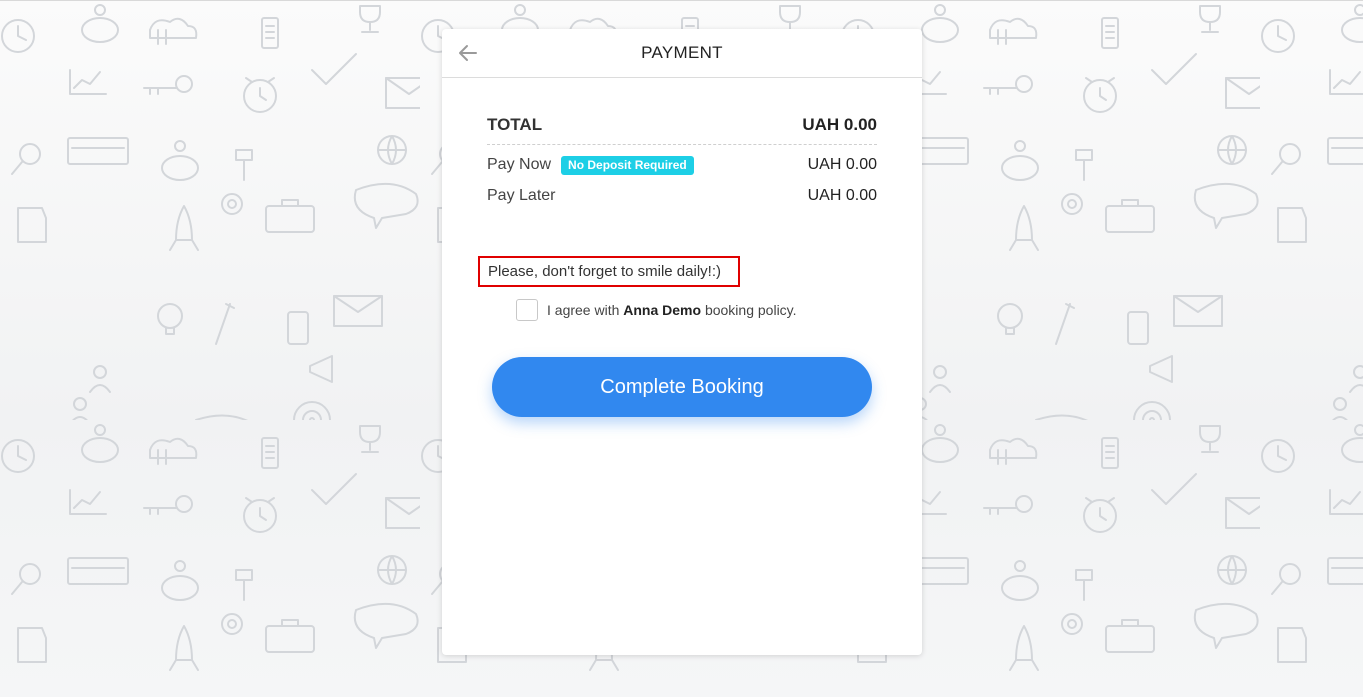  I want to click on agree-prefix: I agree with, so click(583, 310).